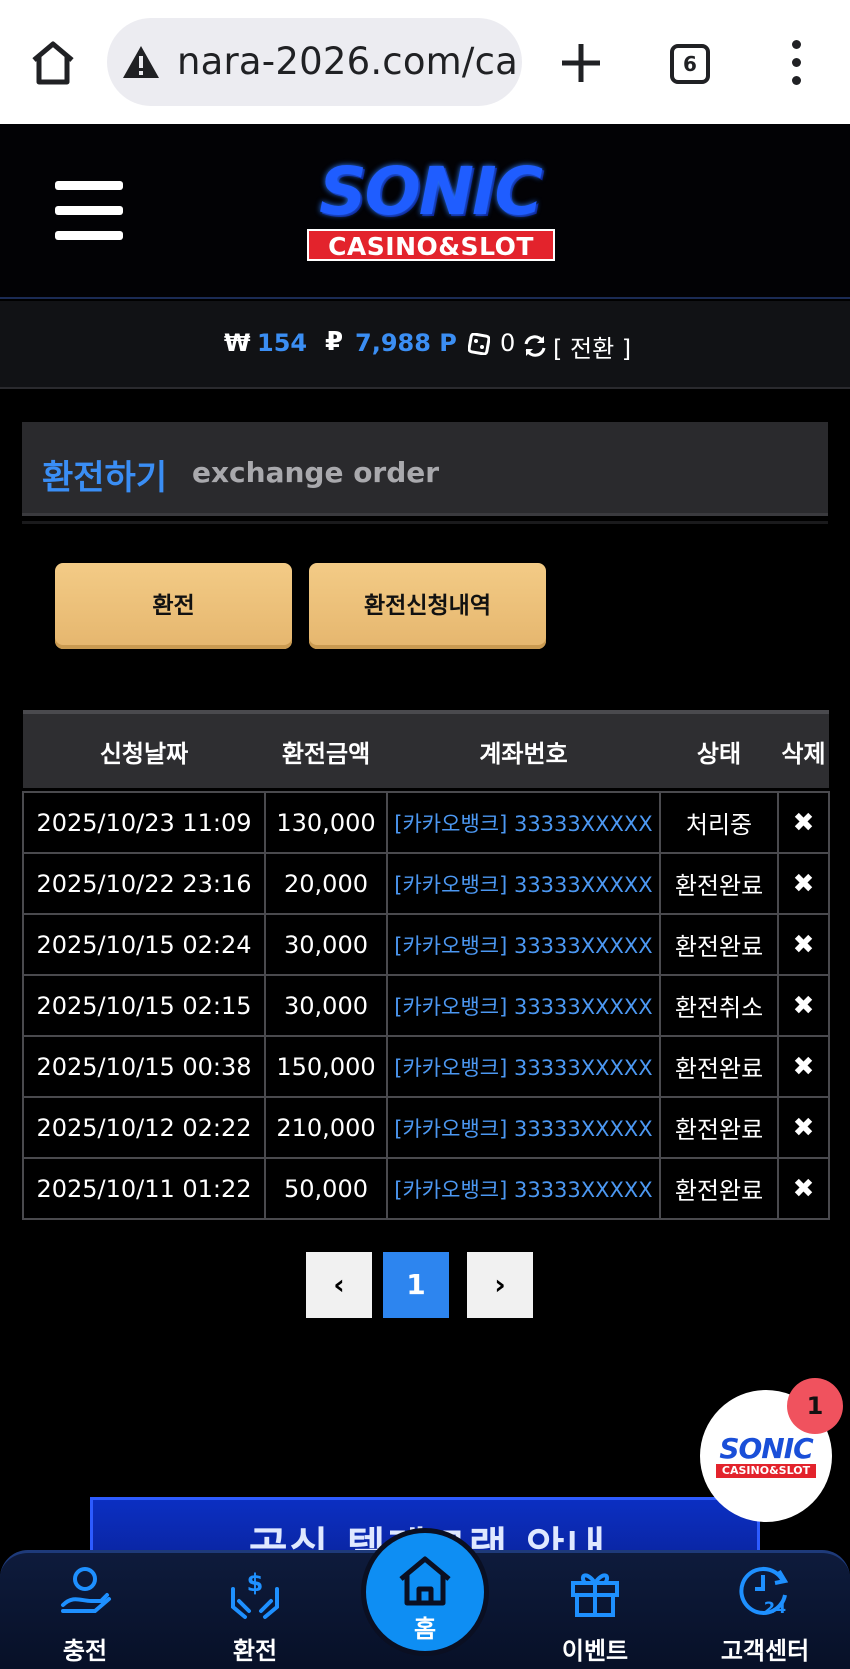 This screenshot has width=850, height=1669. What do you see at coordinates (53, 63) in the screenshot?
I see `home-icon` at bounding box center [53, 63].